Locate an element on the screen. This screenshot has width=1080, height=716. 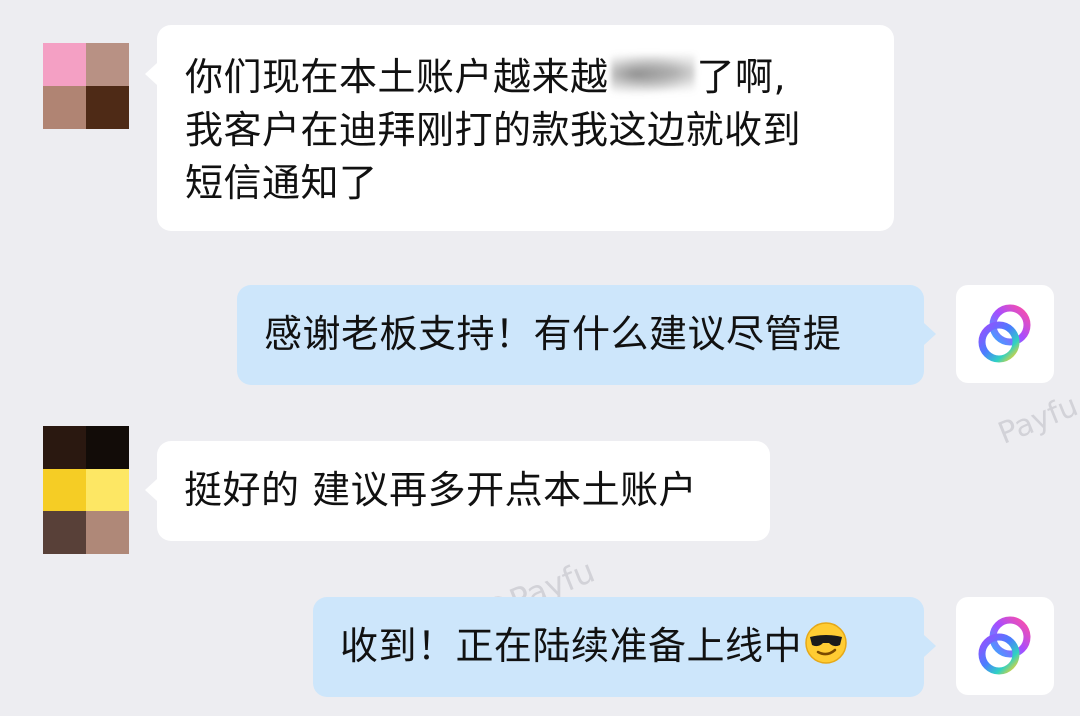
message-text: 收到！正在陆续准备上线中 is located at coordinates (632, 649).